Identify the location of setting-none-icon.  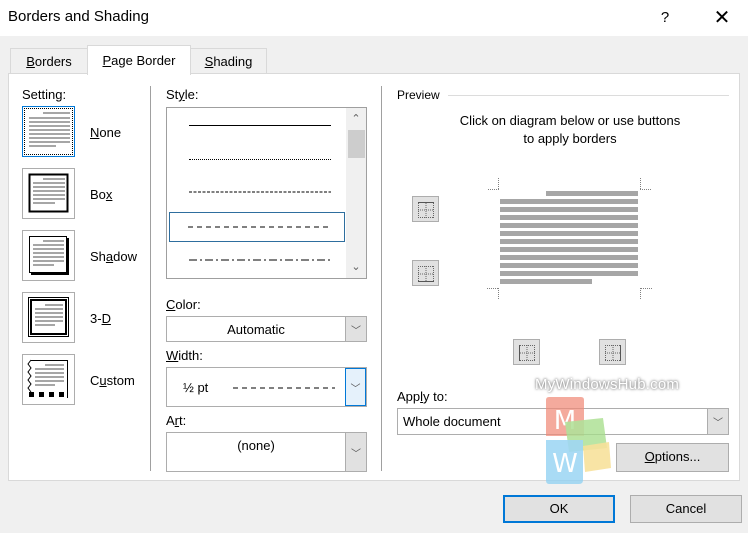
(49, 129).